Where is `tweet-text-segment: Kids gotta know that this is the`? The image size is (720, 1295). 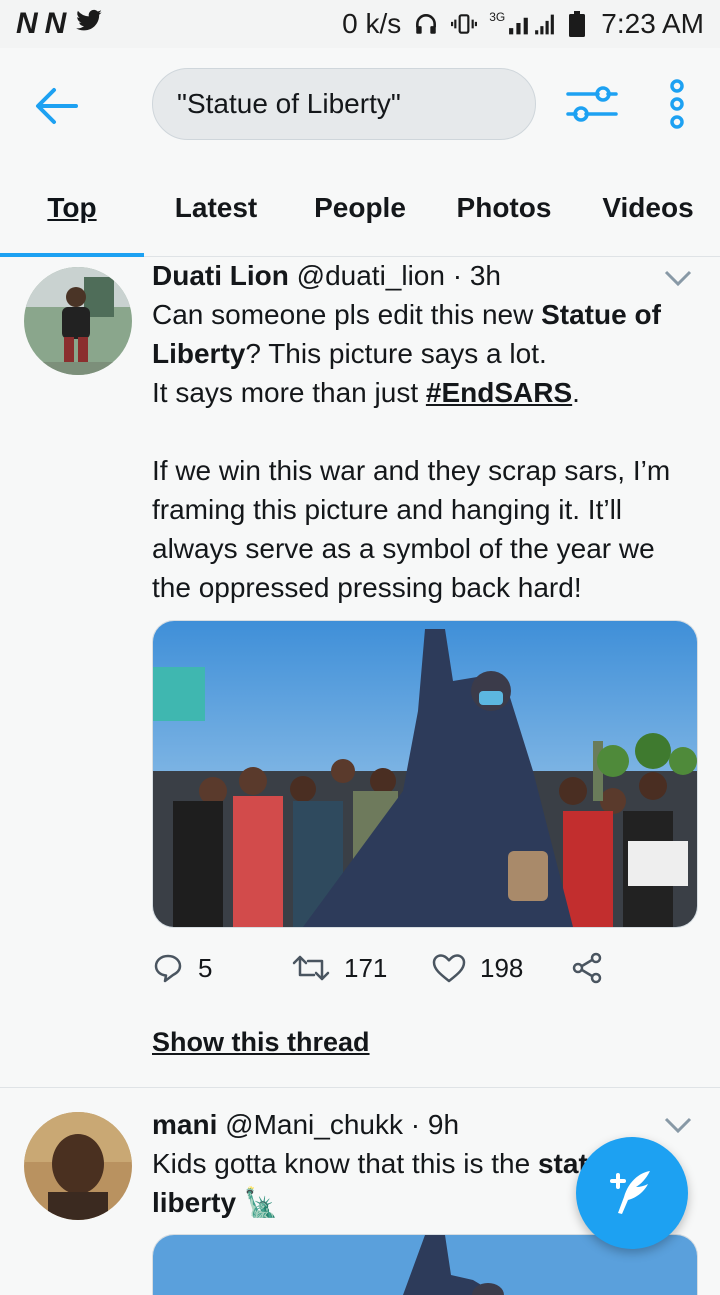
tweet-text-segment: Kids gotta know that this is the is located at coordinates (345, 1163).